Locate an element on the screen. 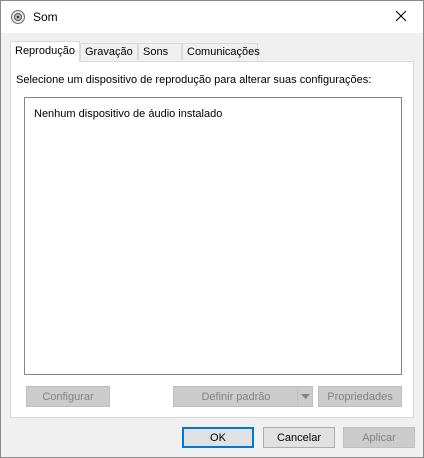  properties-button: Propriedades is located at coordinates (360, 396).